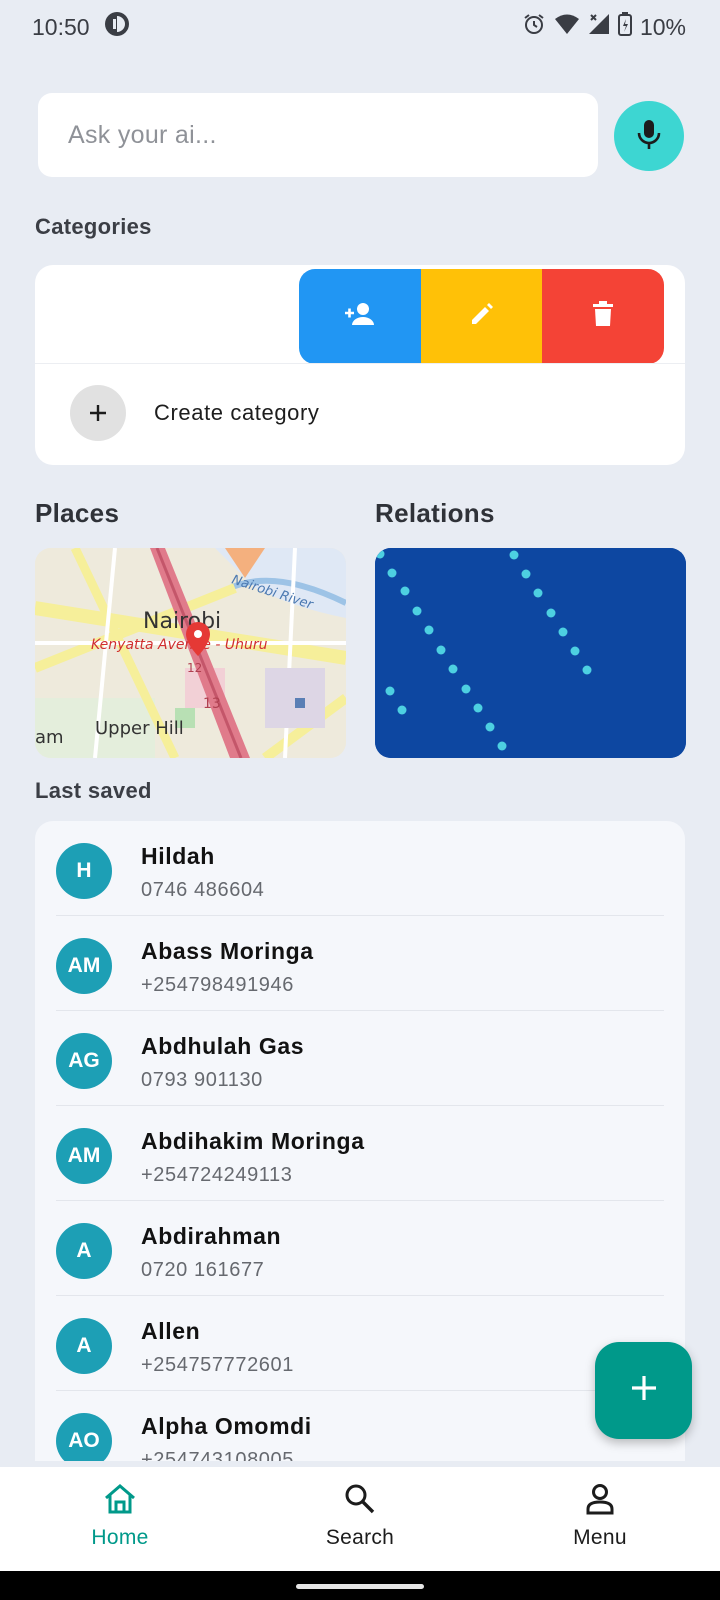  What do you see at coordinates (179, 645) in the screenshot?
I see `map-street-label: Kenyatta Avenue - Uhuru` at bounding box center [179, 645].